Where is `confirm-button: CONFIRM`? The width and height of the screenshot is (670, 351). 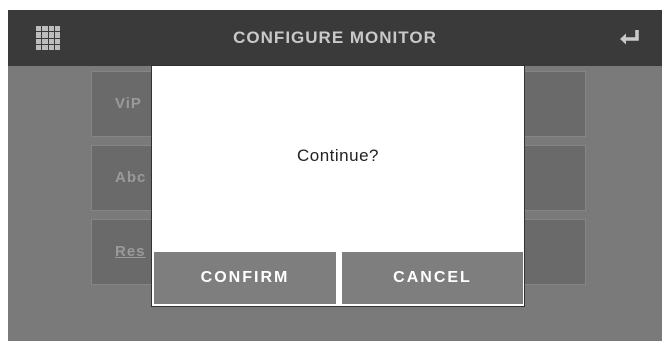 confirm-button: CONFIRM is located at coordinates (245, 278).